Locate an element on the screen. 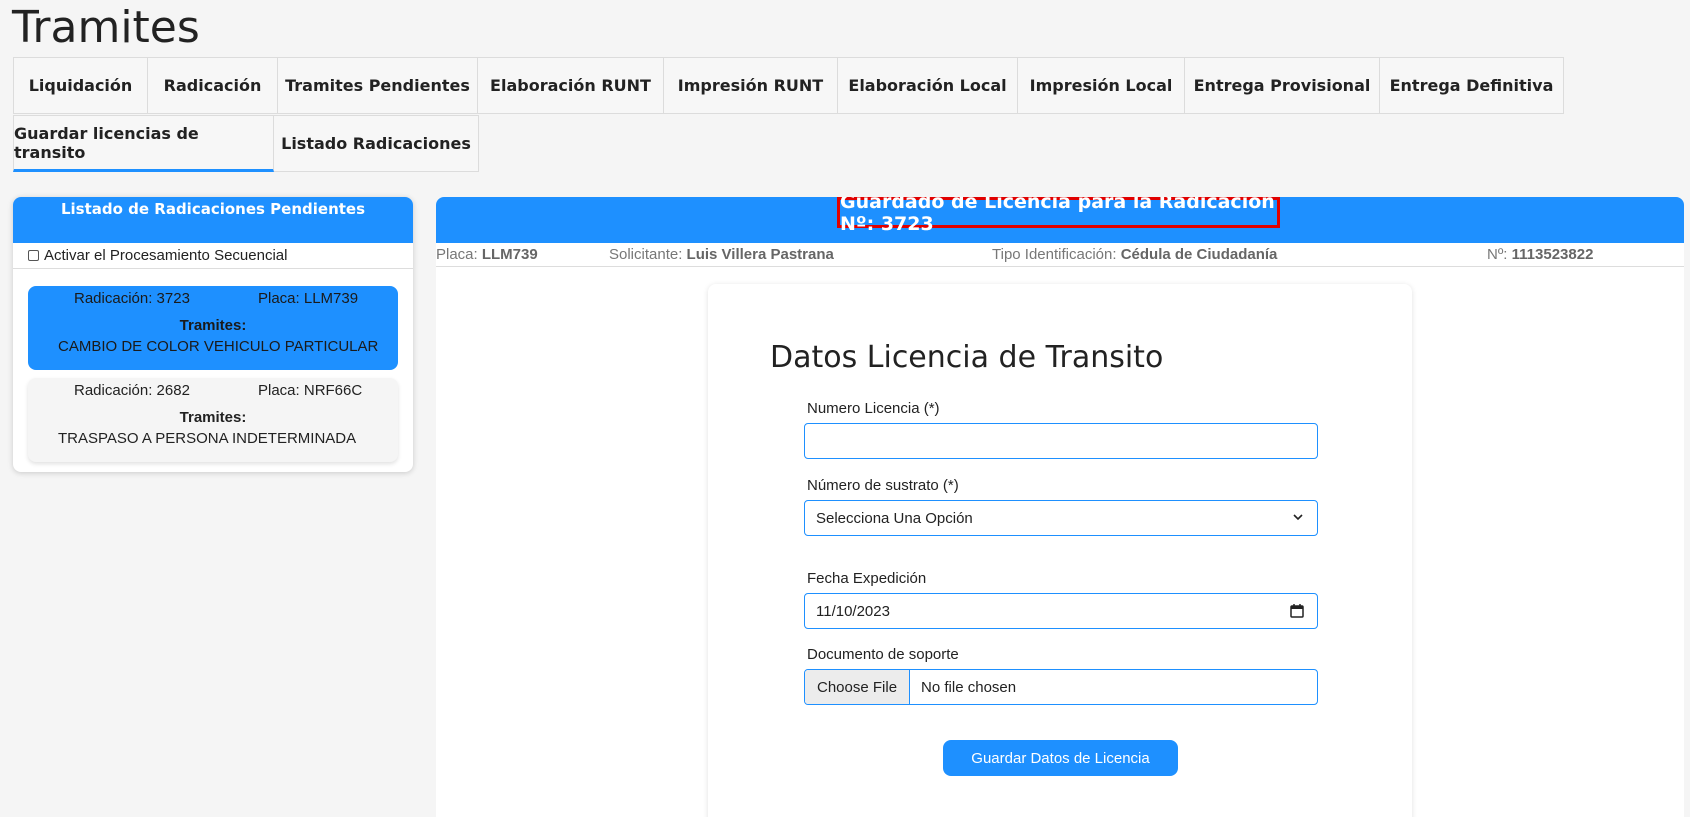  license-number-input is located at coordinates (1061, 441).